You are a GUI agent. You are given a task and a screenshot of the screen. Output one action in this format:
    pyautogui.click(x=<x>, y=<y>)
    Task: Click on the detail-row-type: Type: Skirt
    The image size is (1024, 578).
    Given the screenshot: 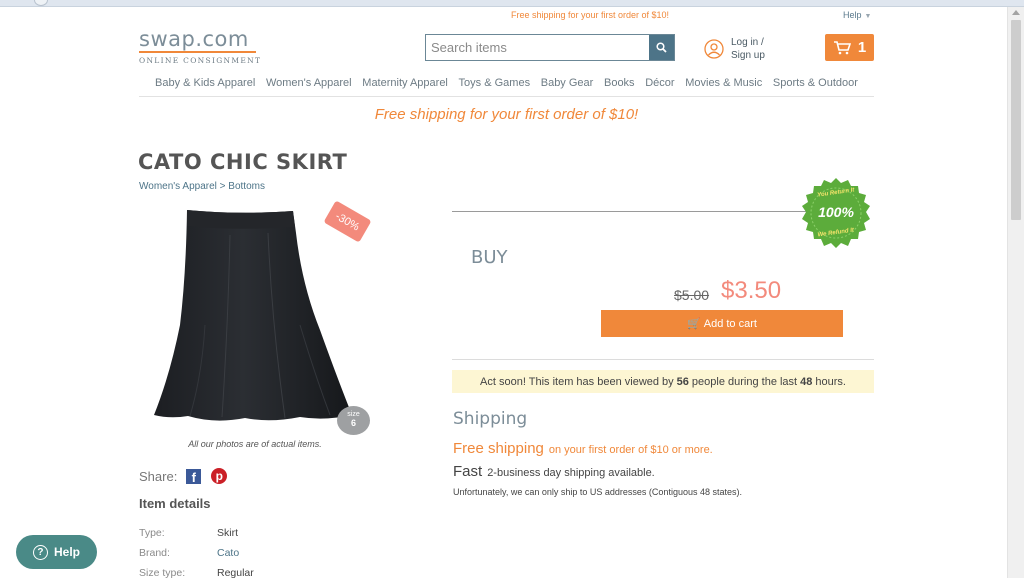 What is the action you would take?
    pyautogui.click(x=196, y=533)
    